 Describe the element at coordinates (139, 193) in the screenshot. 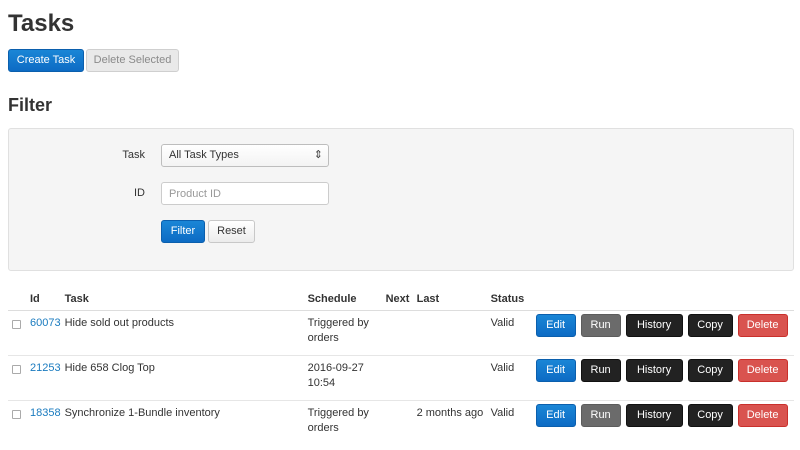

I see `id-label: ID` at that location.